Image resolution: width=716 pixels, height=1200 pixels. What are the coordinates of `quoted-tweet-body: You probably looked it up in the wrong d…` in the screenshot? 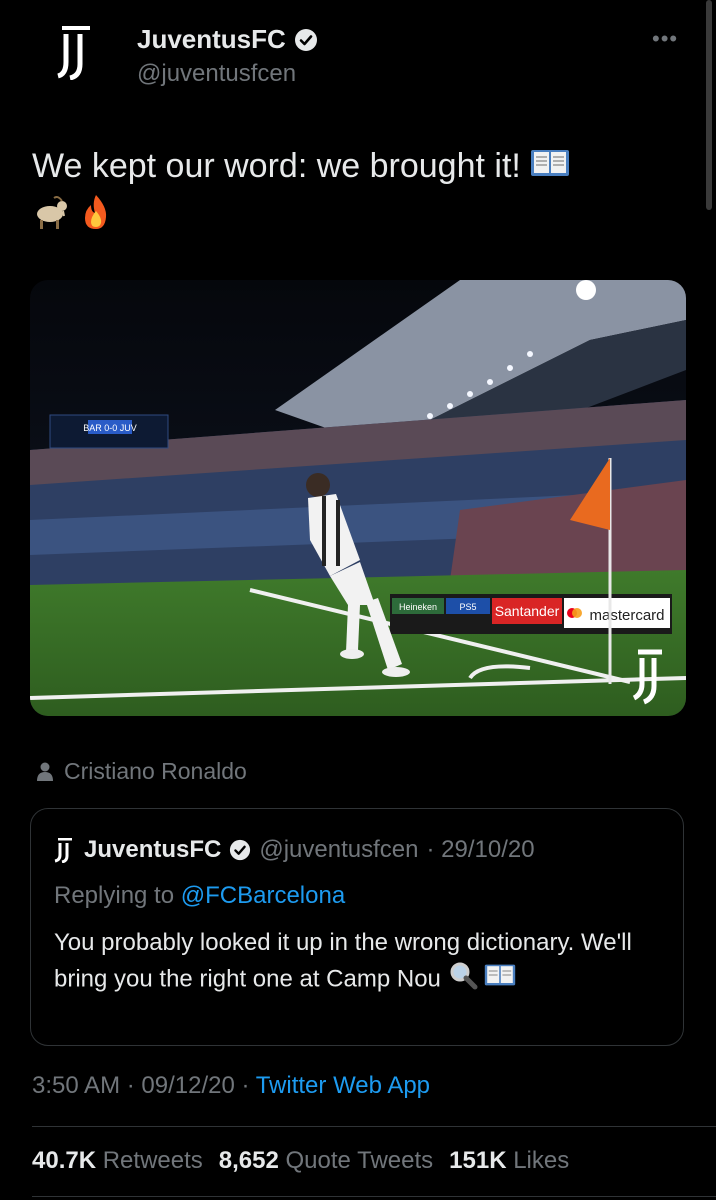 It's located at (343, 961).